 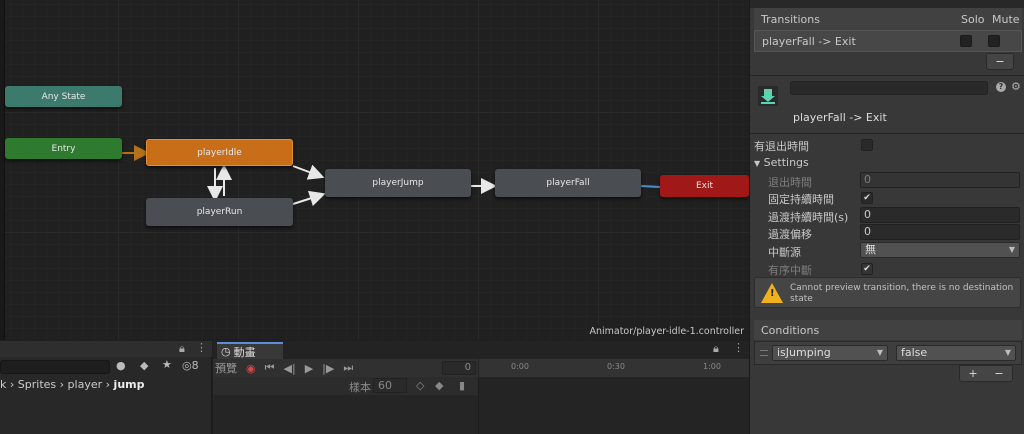 I want to click on fixed-duration-checkbox: ✔, so click(x=867, y=198).